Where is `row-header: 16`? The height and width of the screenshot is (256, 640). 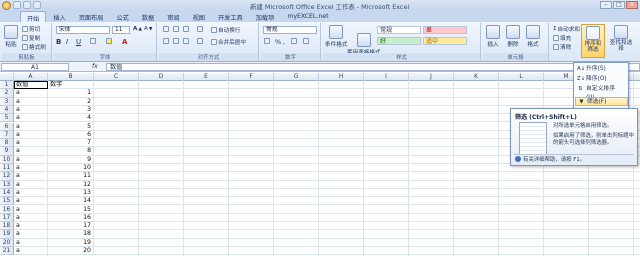 row-header: 16 is located at coordinates (7, 209).